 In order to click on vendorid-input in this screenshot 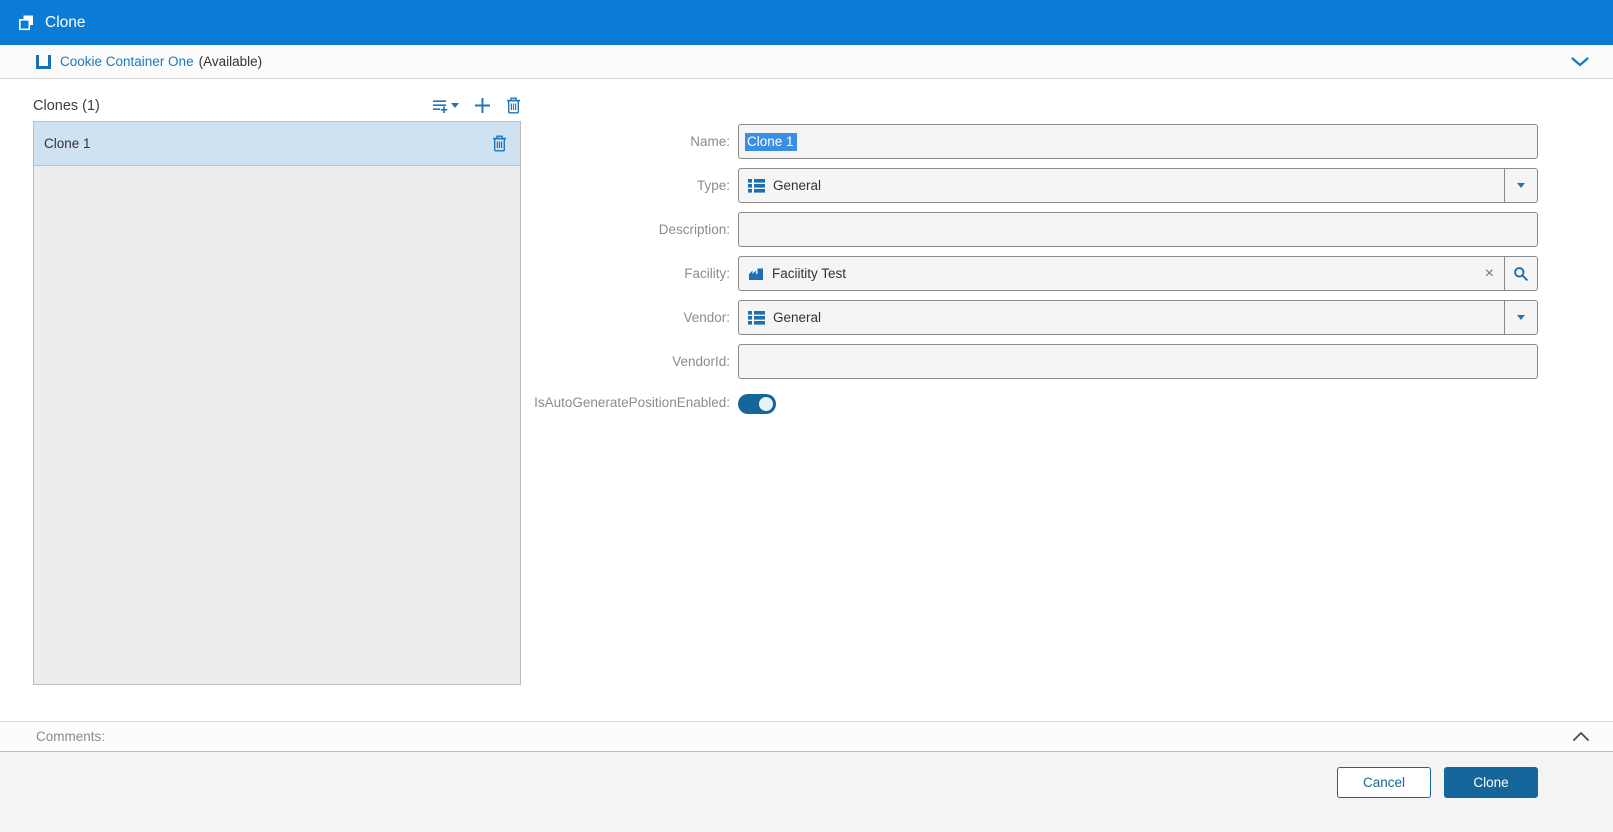, I will do `click(1138, 361)`.